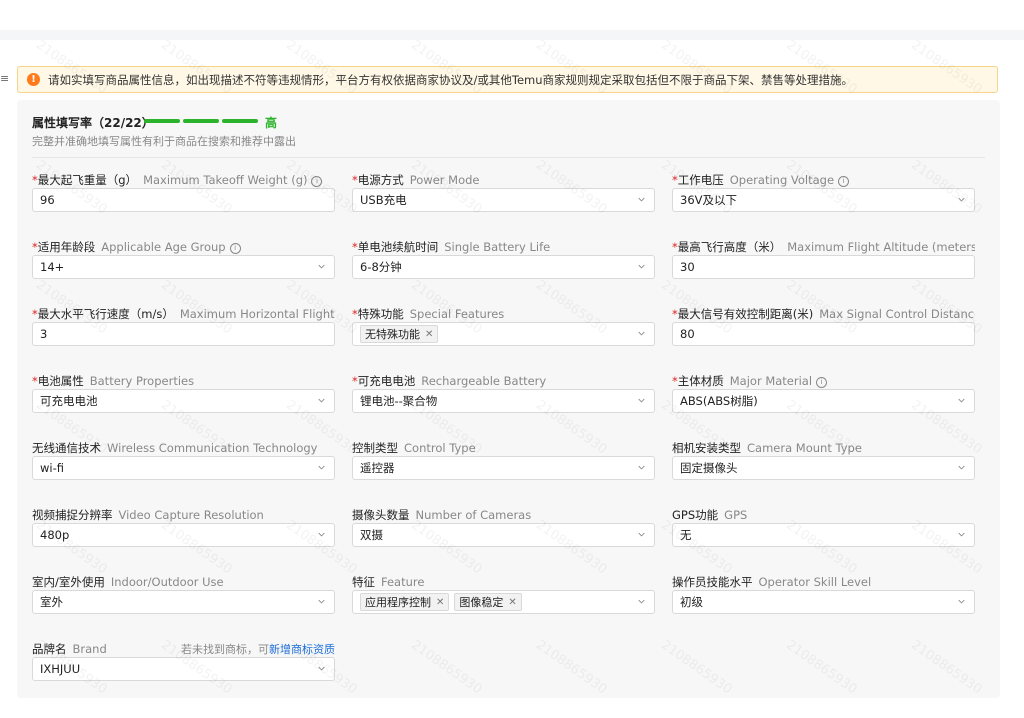  Describe the element at coordinates (745, 314) in the screenshot. I see `label-cn: 最大信号有效控制距离(米)` at that location.